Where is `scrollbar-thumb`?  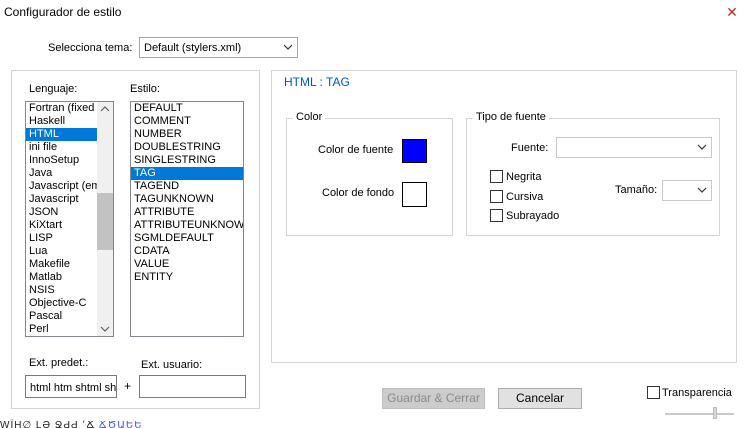 scrollbar-thumb is located at coordinates (105, 221).